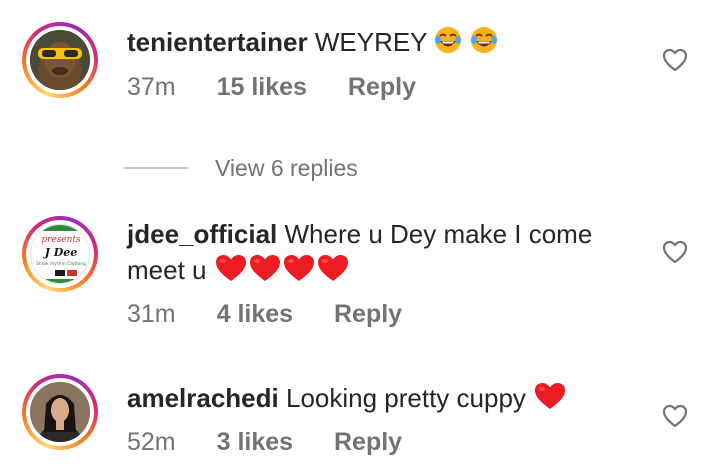  I want to click on comment-text: Looking pretty cuppy, so click(405, 398).